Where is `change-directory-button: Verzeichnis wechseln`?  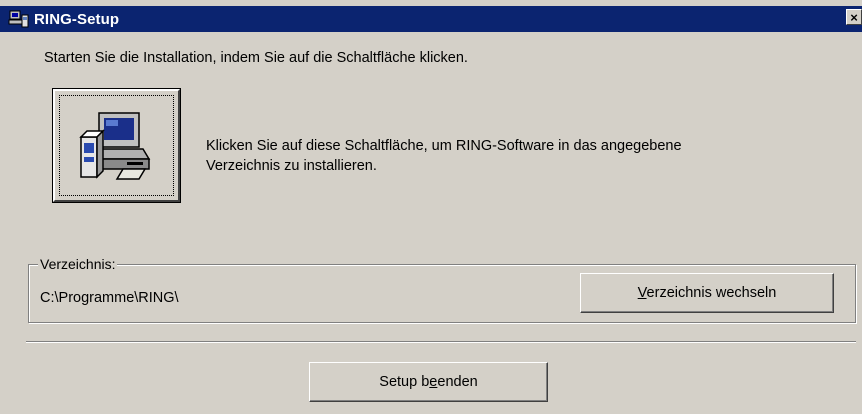
change-directory-button: Verzeichnis wechseln is located at coordinates (707, 293).